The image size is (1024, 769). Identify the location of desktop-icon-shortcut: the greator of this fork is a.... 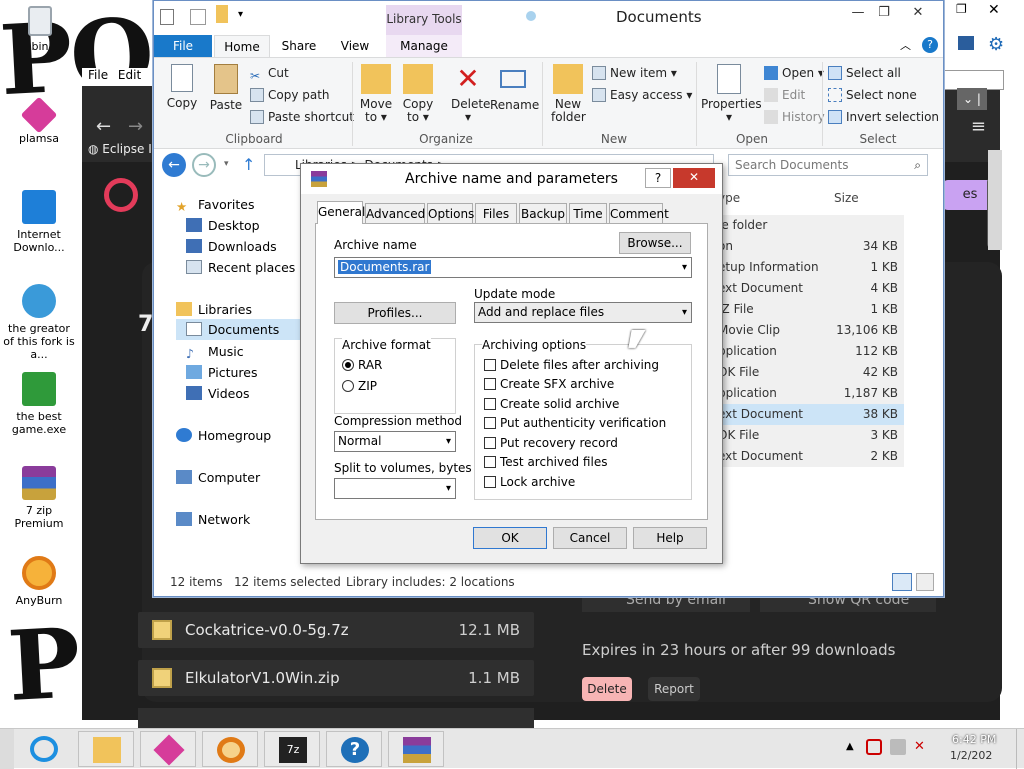
(39, 322).